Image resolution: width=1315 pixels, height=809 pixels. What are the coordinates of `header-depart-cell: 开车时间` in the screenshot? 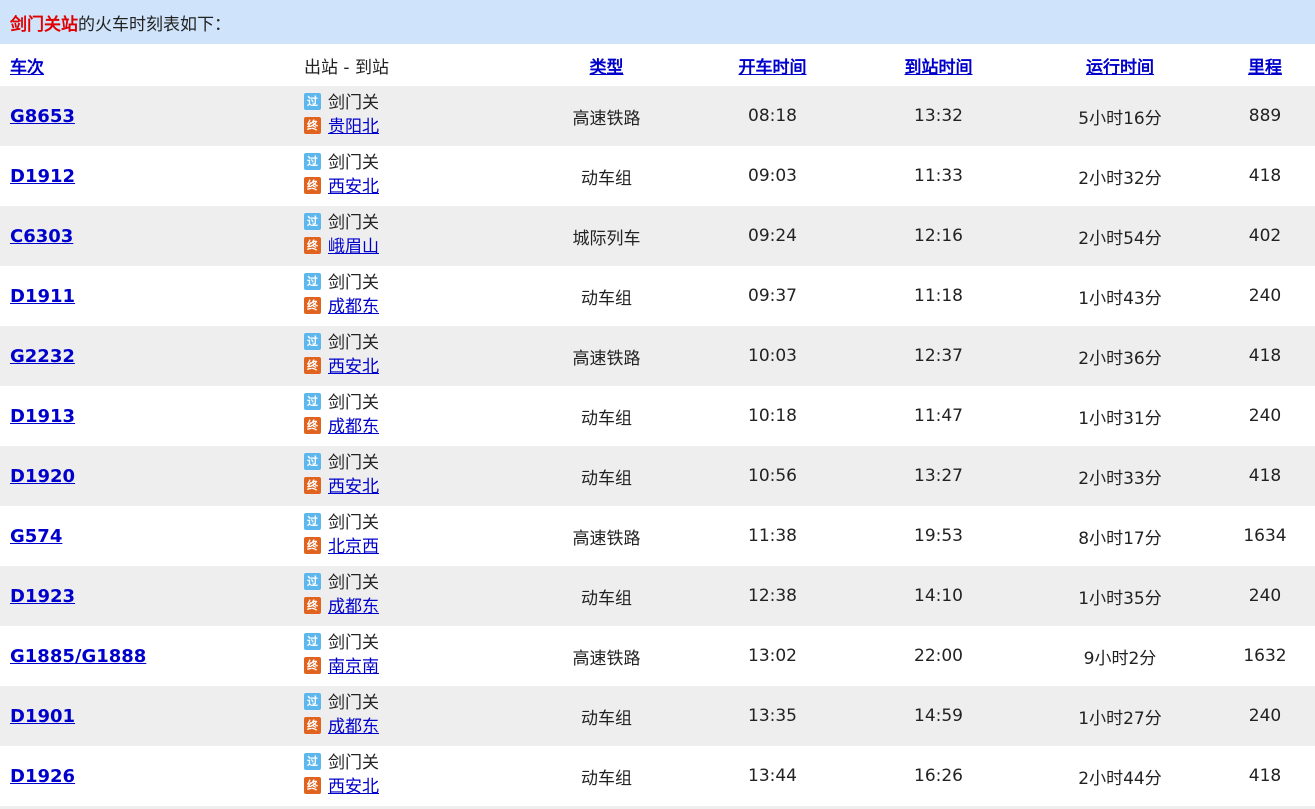 It's located at (772, 65).